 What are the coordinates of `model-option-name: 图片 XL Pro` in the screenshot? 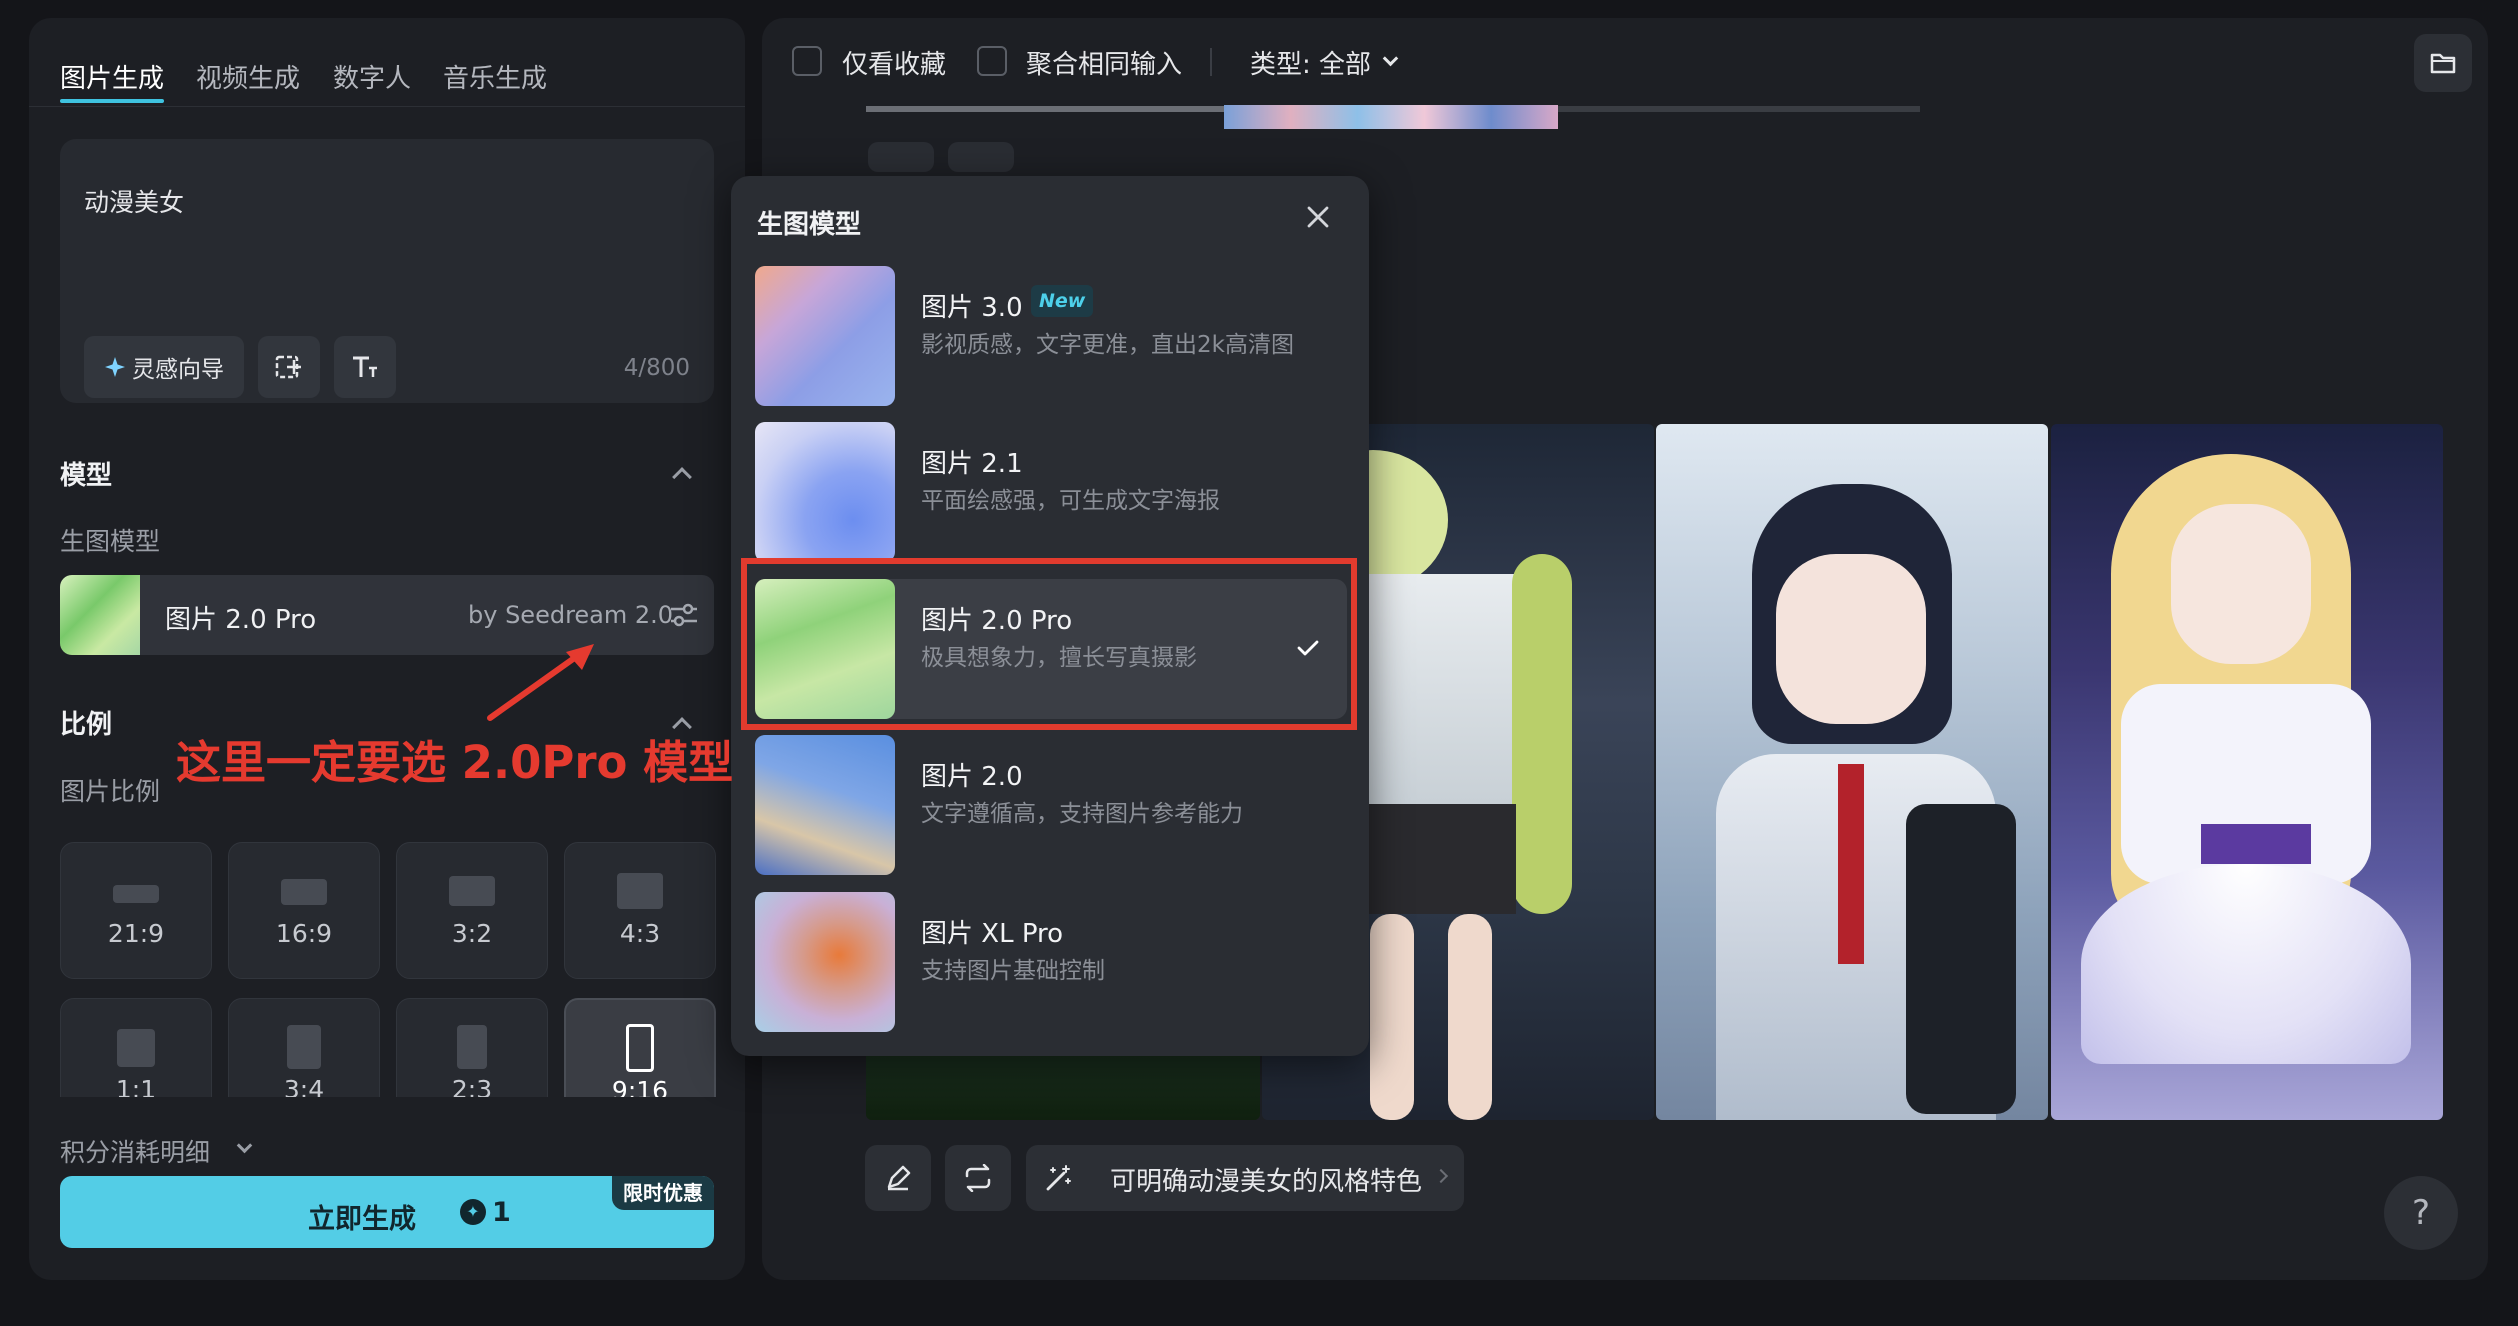 It's located at (992, 934).